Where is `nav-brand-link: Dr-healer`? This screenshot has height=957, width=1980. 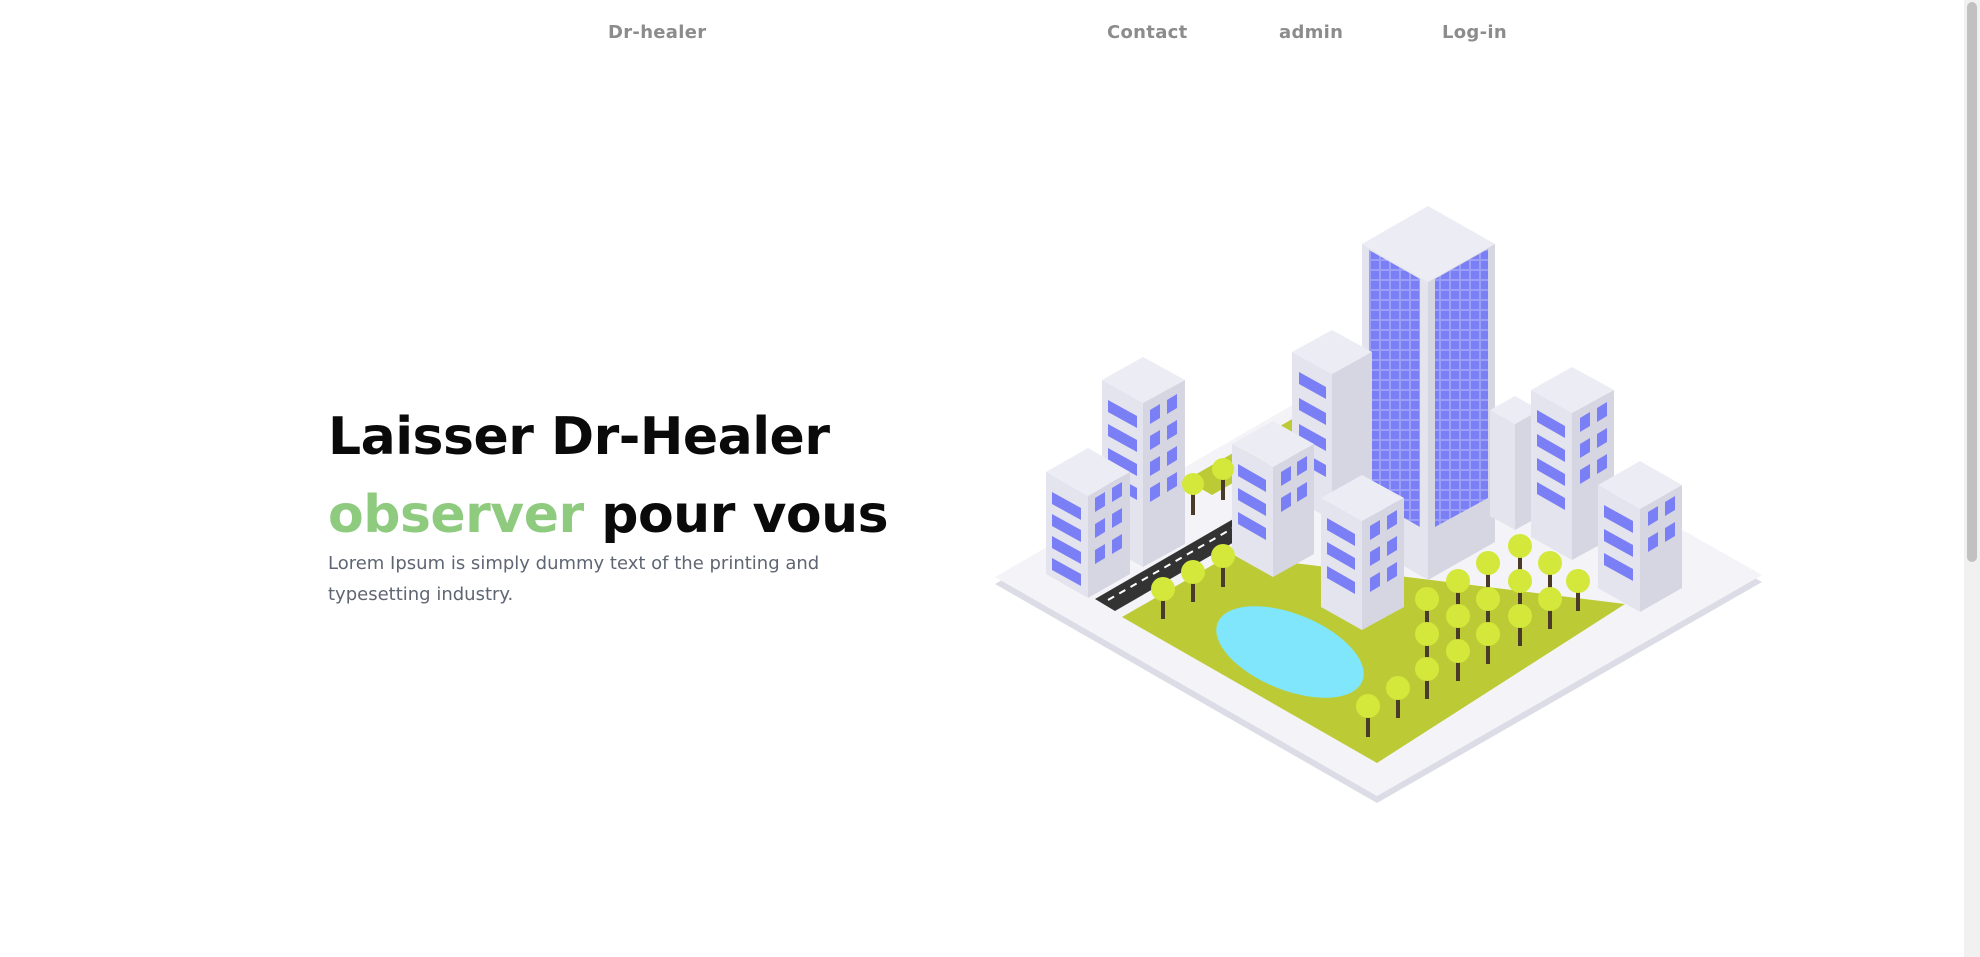
nav-brand-link: Dr-healer is located at coordinates (657, 32).